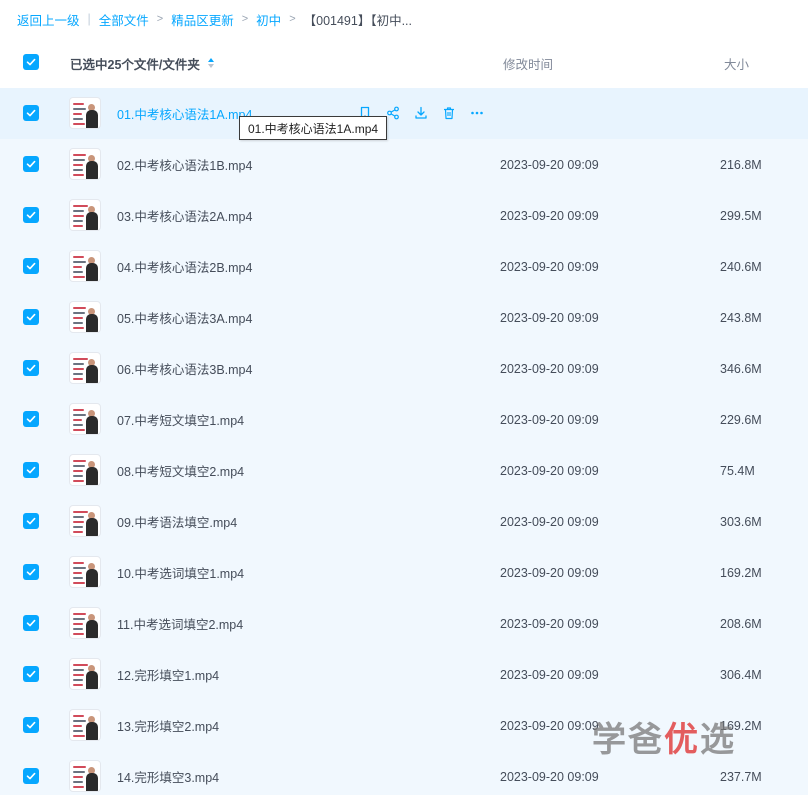 The image size is (808, 795). Describe the element at coordinates (741, 572) in the screenshot. I see `file-size: 169.2M` at that location.